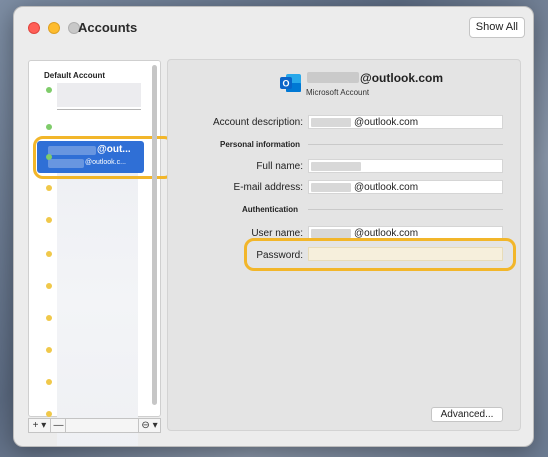 The height and width of the screenshot is (457, 548). Describe the element at coordinates (108, 27) in the screenshot. I see `window-title: Accounts` at that location.